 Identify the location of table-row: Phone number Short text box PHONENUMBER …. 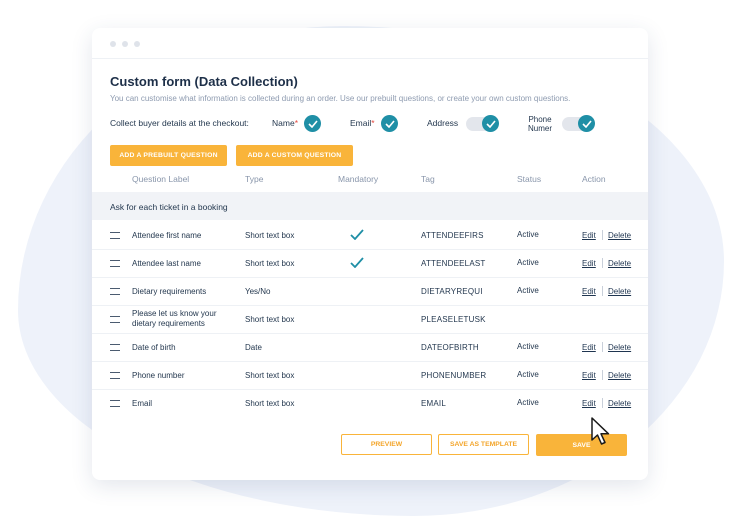
(370, 375).